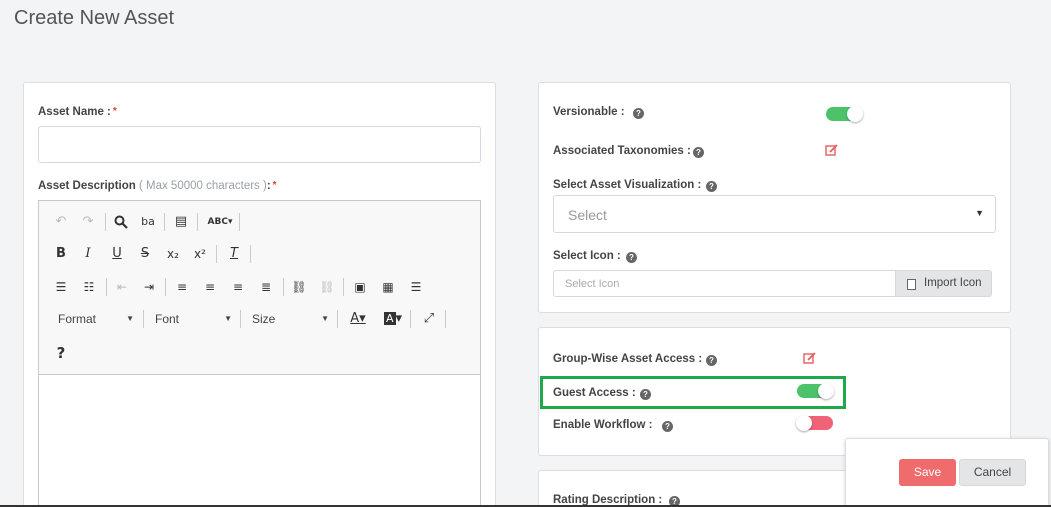  Describe the element at coordinates (622, 151) in the screenshot. I see `taxonomies-label: Associated Taxonomies :` at that location.